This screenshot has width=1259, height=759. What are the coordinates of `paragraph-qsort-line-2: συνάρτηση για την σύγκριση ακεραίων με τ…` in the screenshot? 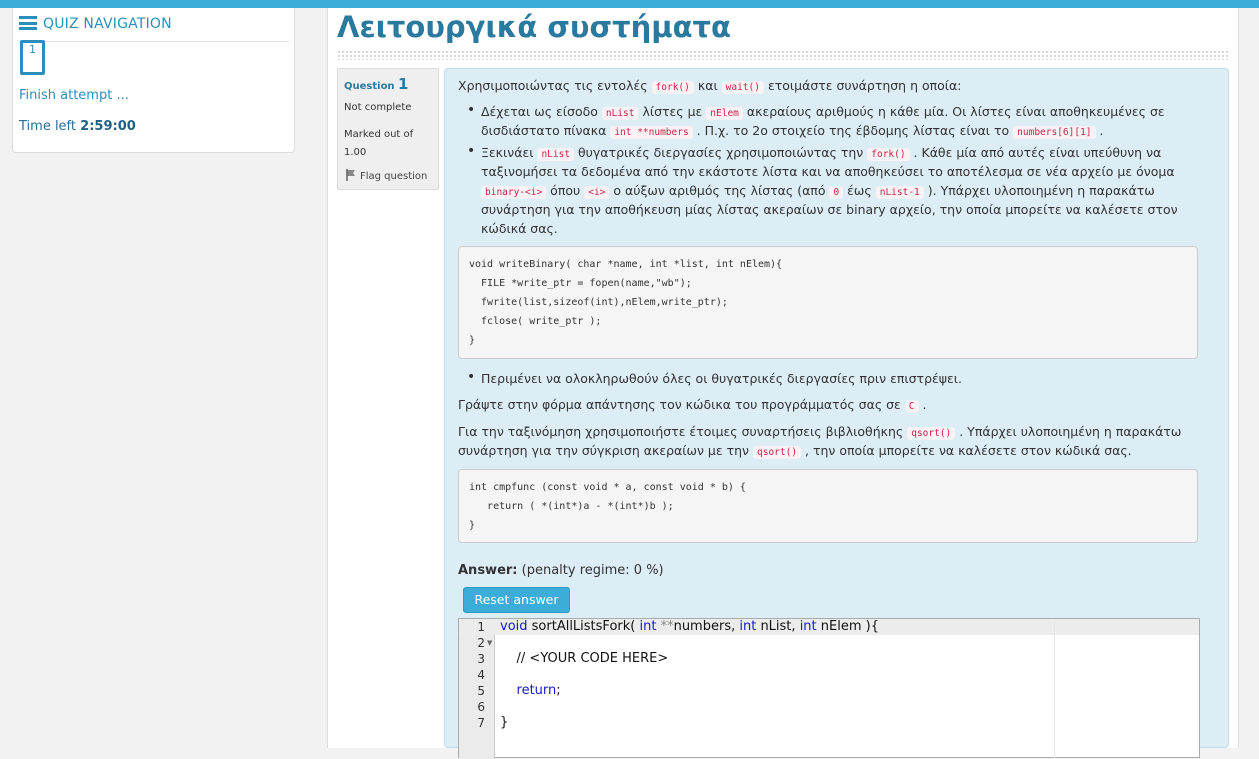 It's located at (795, 451).